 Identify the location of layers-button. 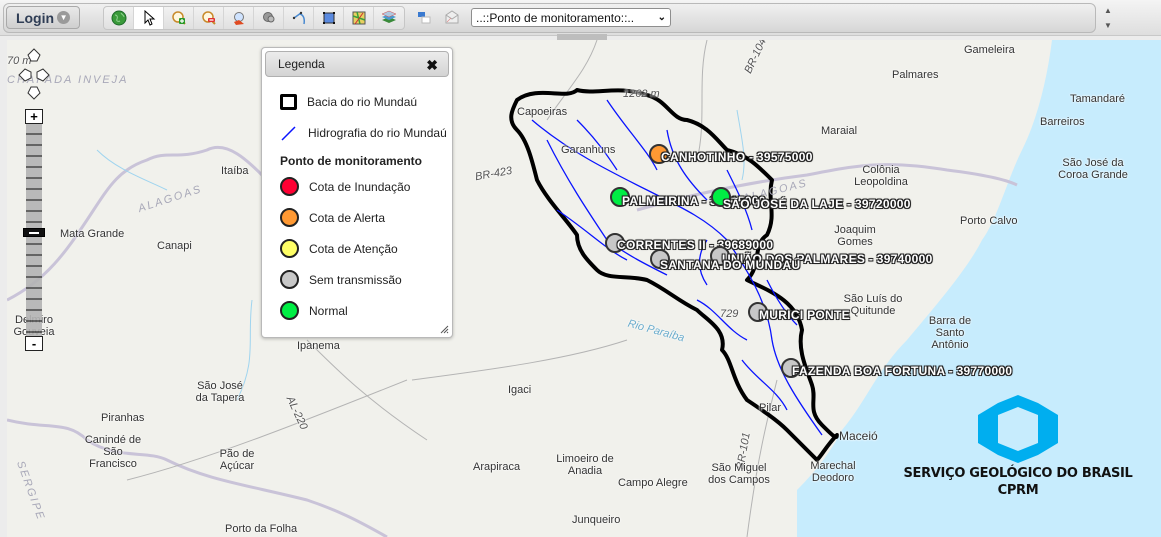
(389, 18).